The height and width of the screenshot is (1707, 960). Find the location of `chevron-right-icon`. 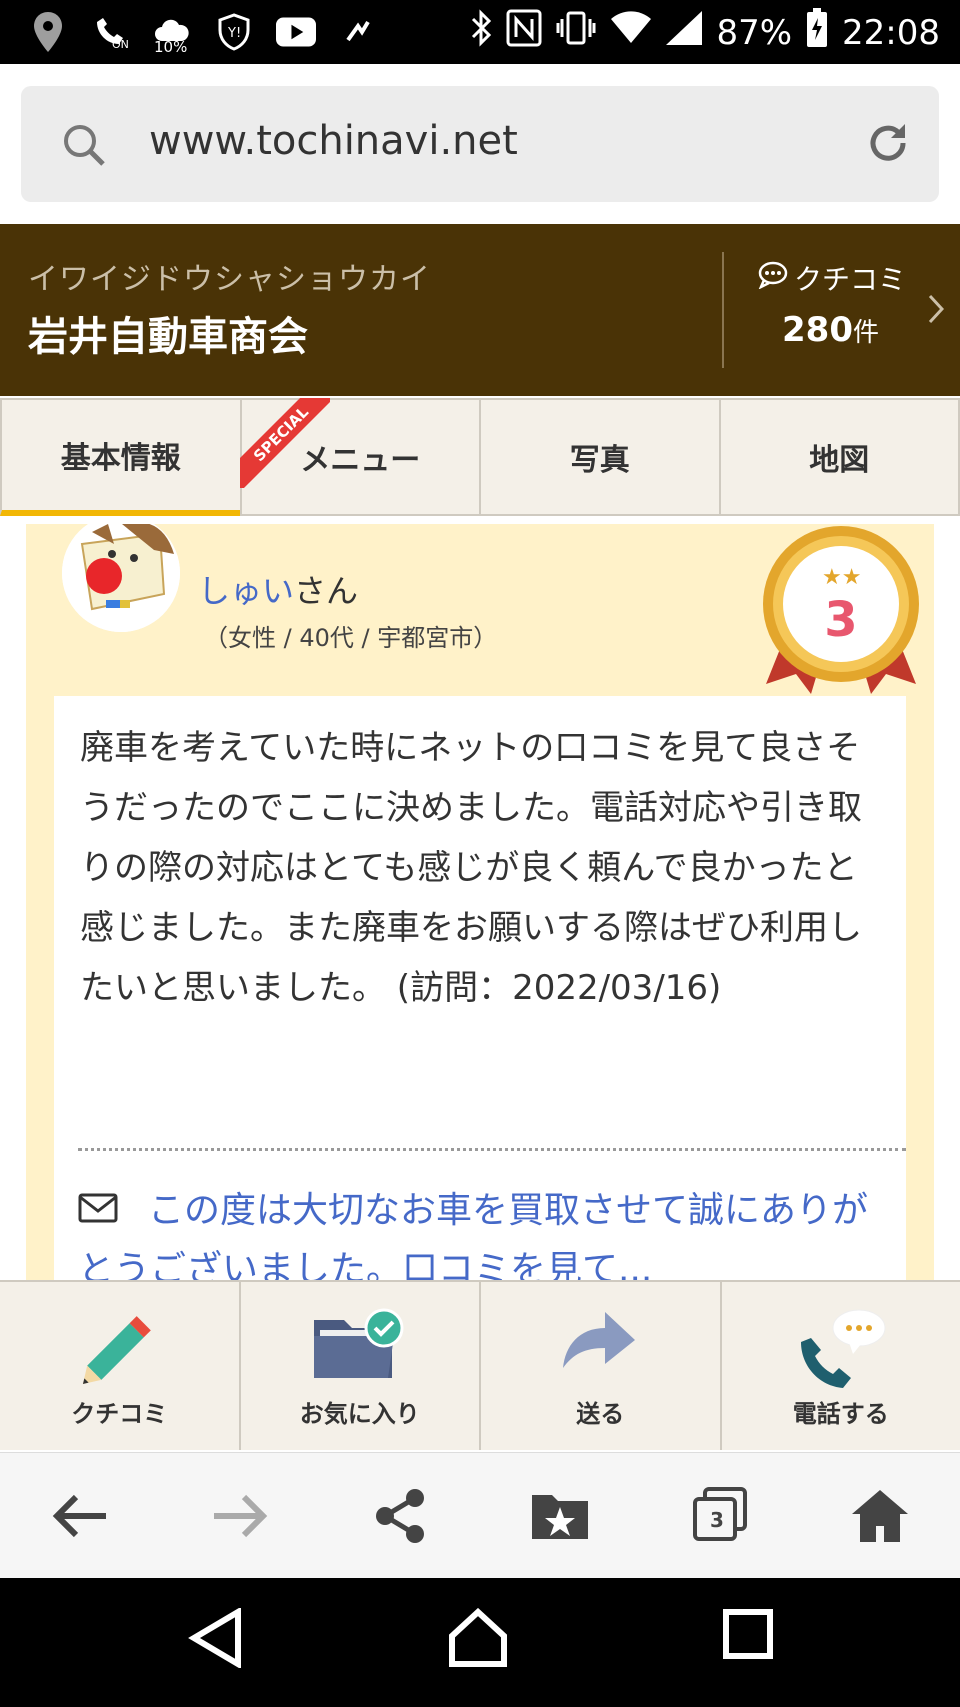

chevron-right-icon is located at coordinates (936, 311).